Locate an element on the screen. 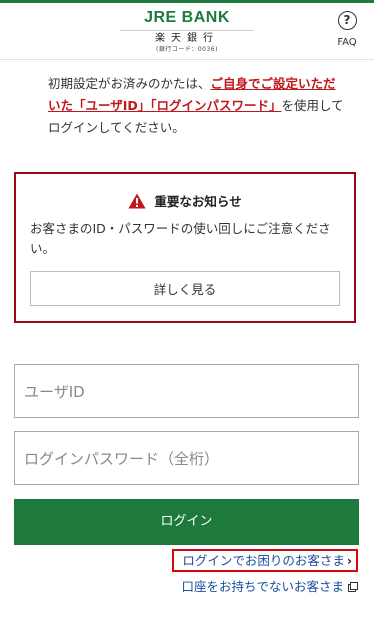  no-account-label: 口座をお持ちでないお客さま is located at coordinates (262, 586).